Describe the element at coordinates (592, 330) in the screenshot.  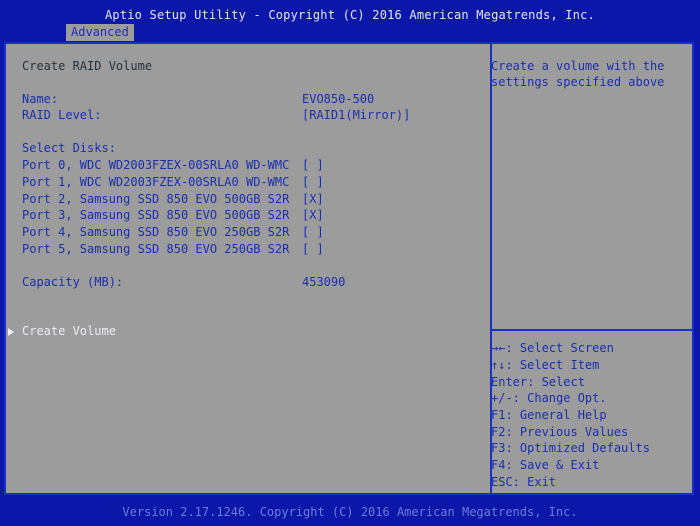
I see `help-divider` at that location.